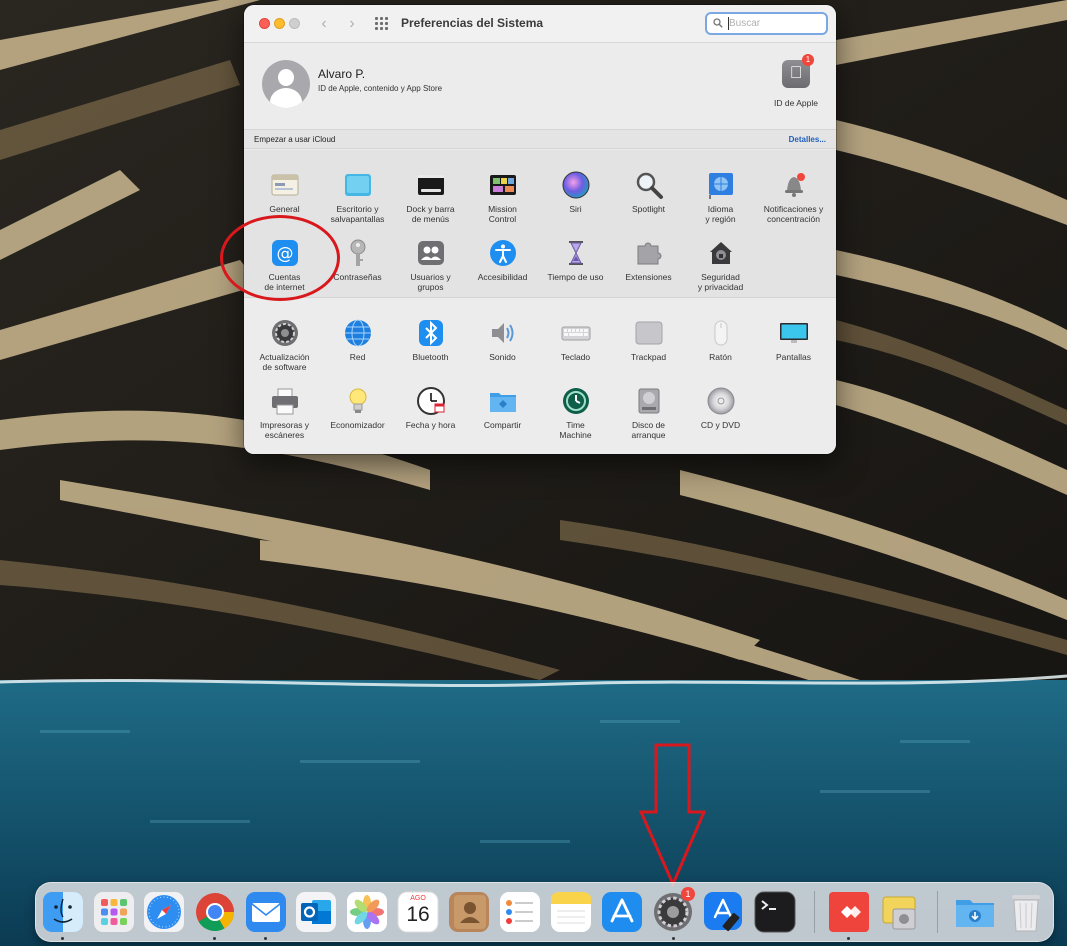 The width and height of the screenshot is (1067, 946). What do you see at coordinates (502, 277) in the screenshot?
I see `pane-label: Accesibilidad` at bounding box center [502, 277].